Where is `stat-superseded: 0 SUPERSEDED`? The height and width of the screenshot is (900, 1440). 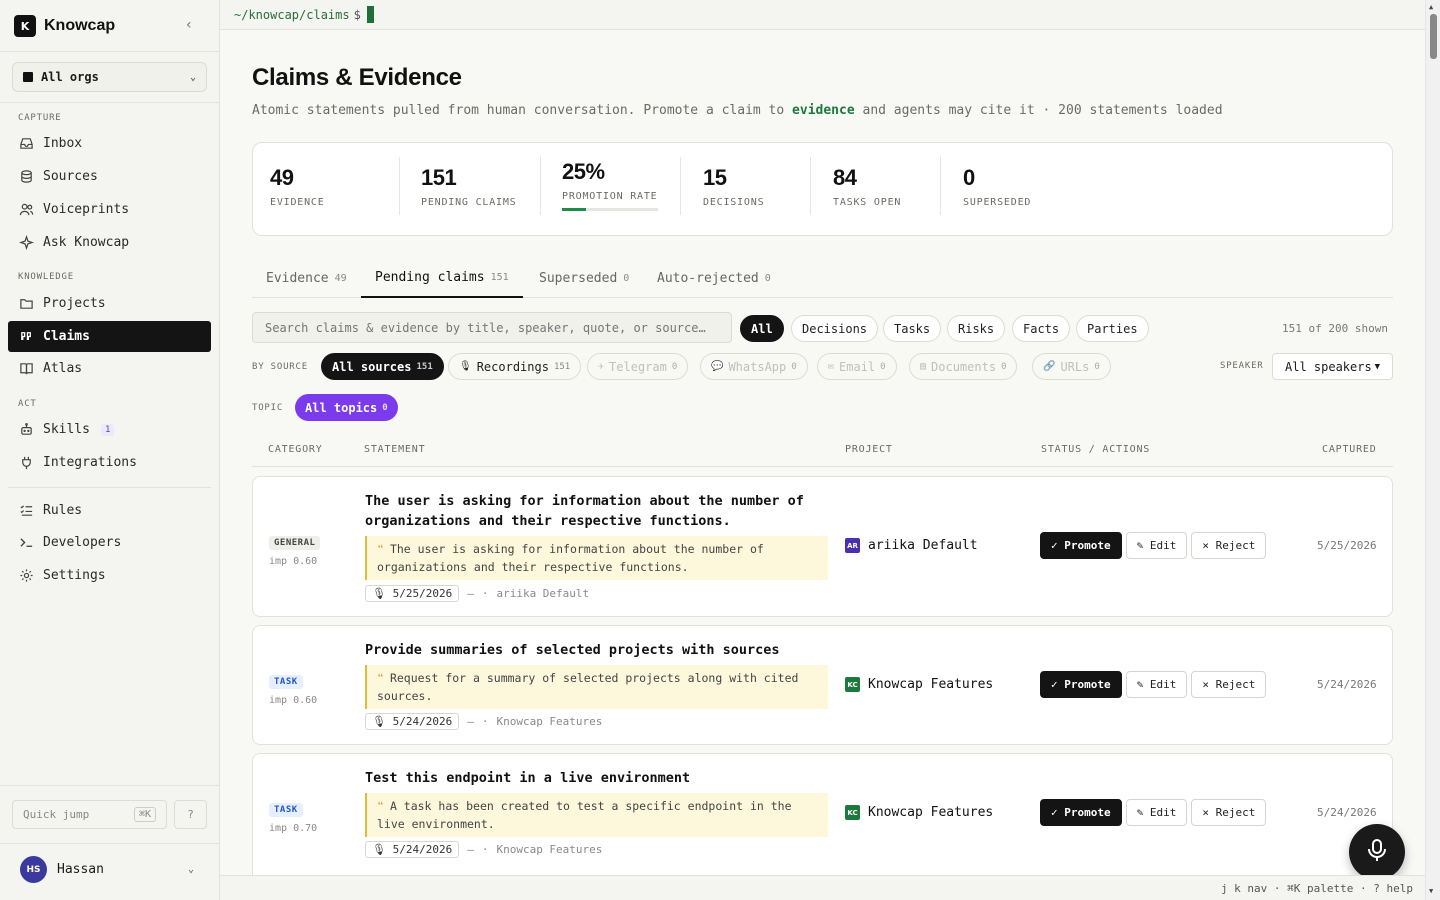
stat-superseded: 0 SUPERSEDED is located at coordinates (997, 186).